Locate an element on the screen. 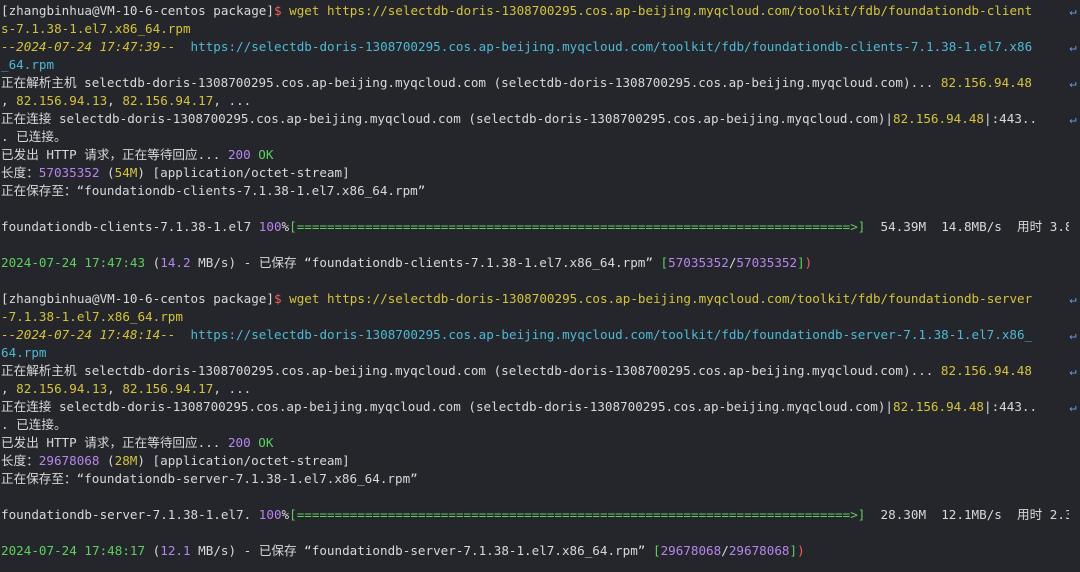  terminal-text: 2024-07-24 17:47:43 is located at coordinates (73, 262).